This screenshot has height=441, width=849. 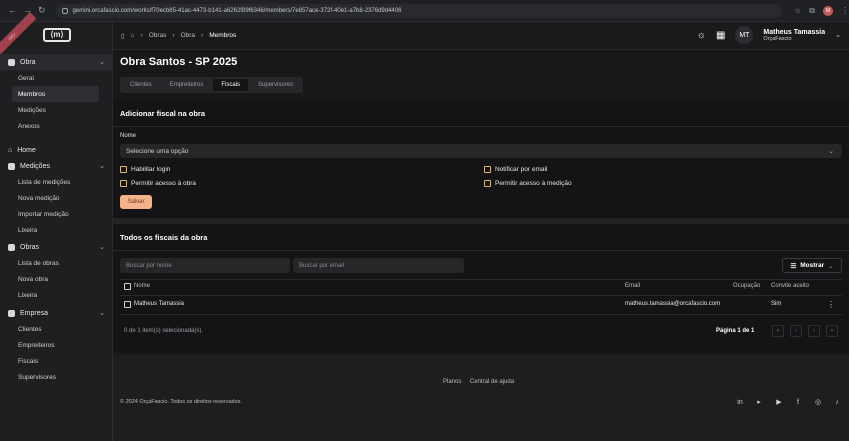 What do you see at coordinates (845, 10) in the screenshot?
I see `menu-icon: ⋮` at bounding box center [845, 10].